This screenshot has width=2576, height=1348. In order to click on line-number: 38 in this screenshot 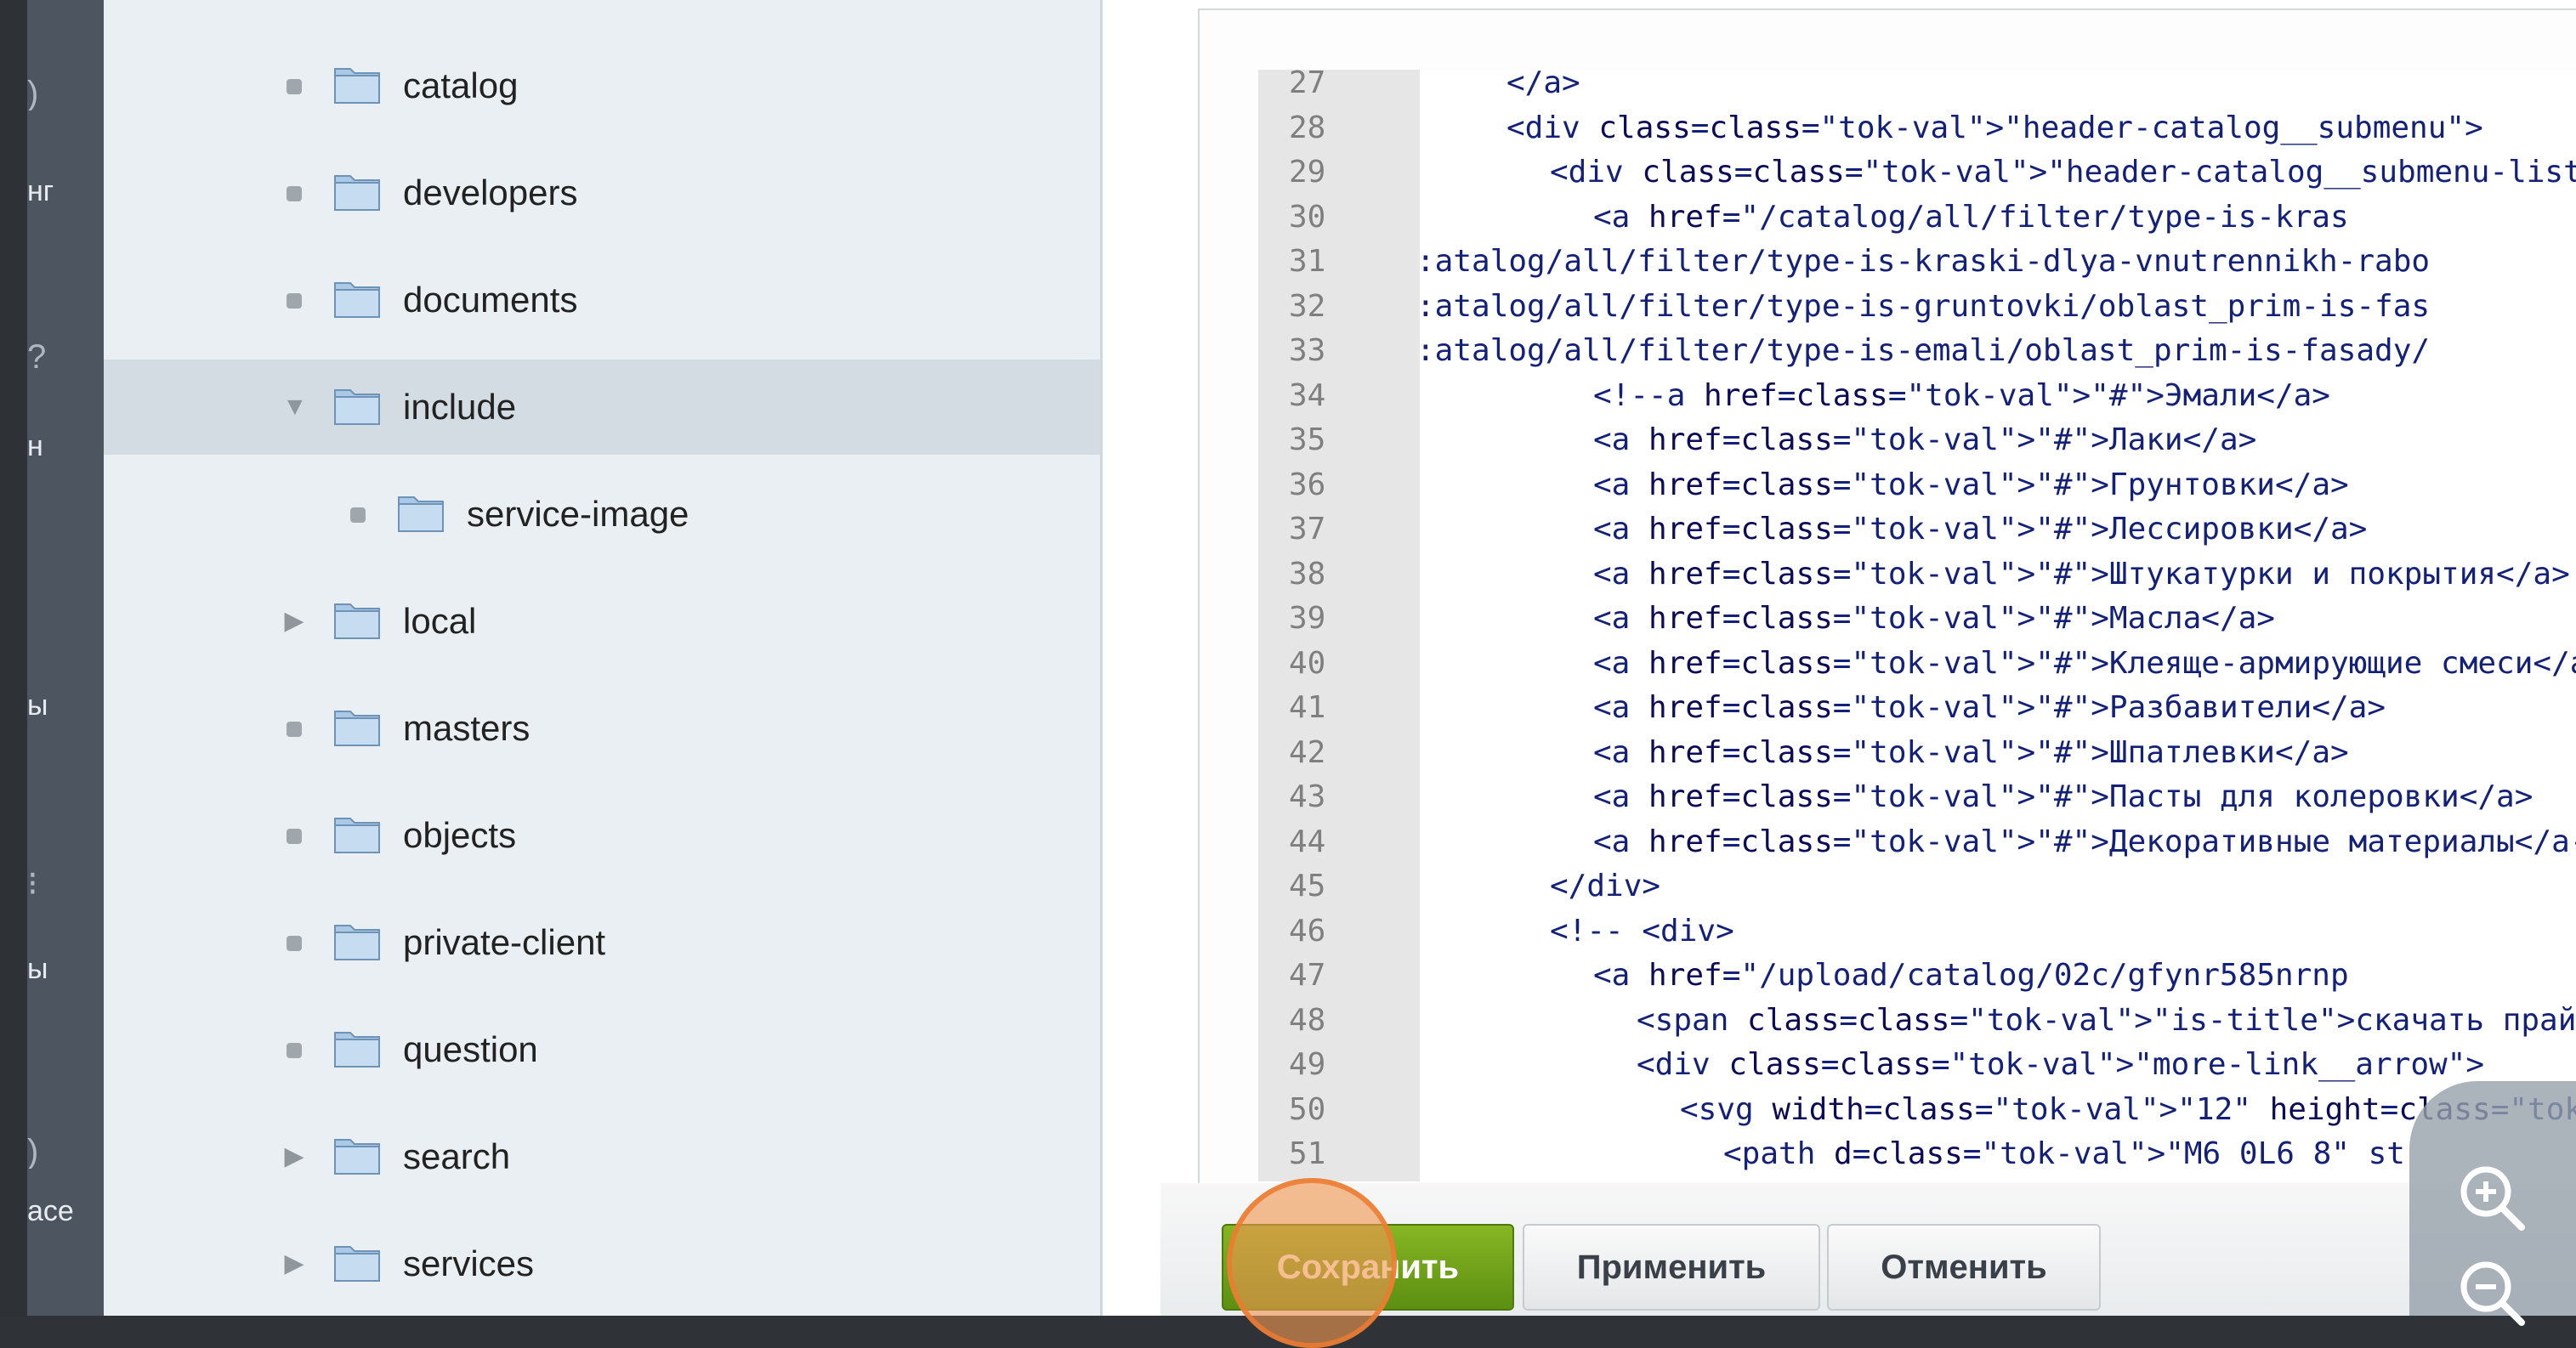, I will do `click(1308, 574)`.